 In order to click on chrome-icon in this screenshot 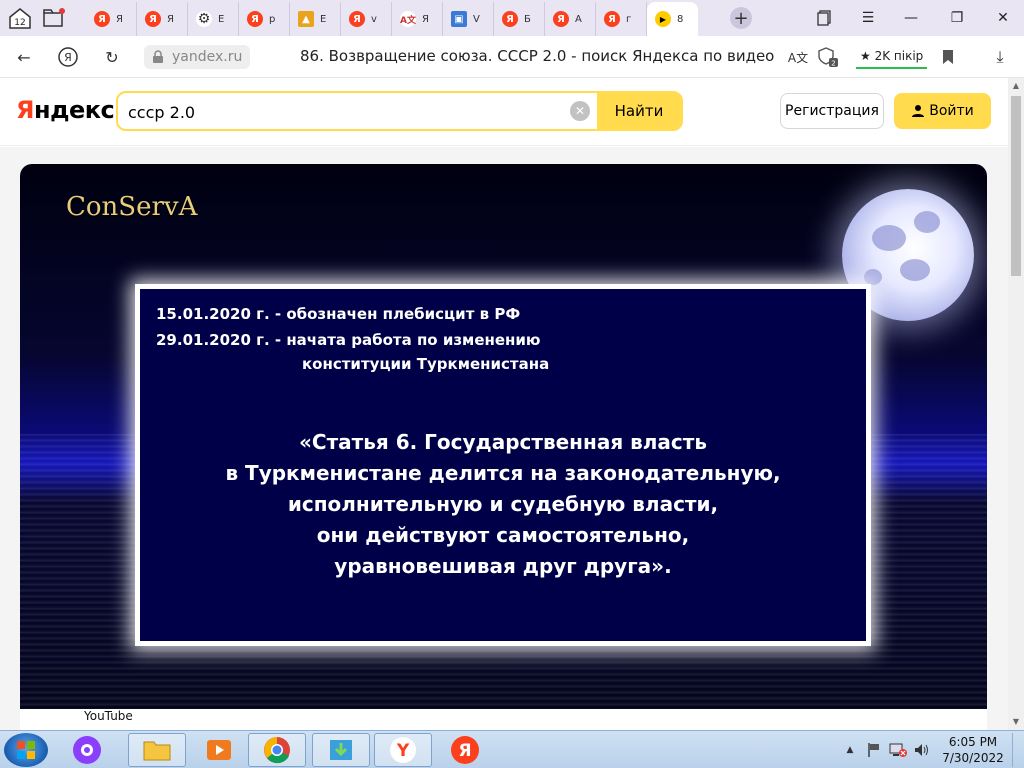, I will do `click(277, 750)`.